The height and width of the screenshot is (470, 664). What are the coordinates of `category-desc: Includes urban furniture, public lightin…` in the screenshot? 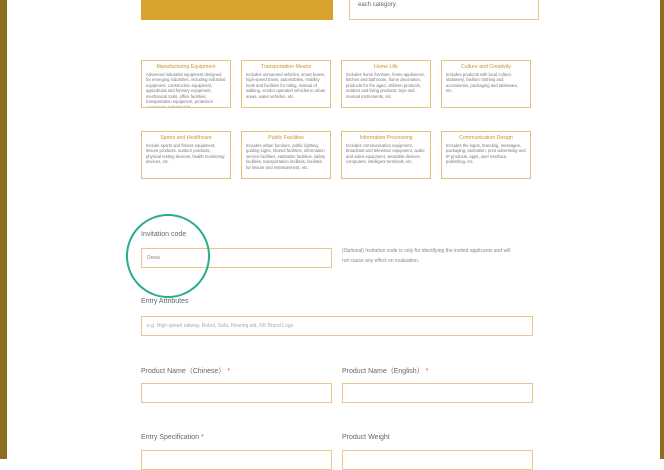 It's located at (286, 156).